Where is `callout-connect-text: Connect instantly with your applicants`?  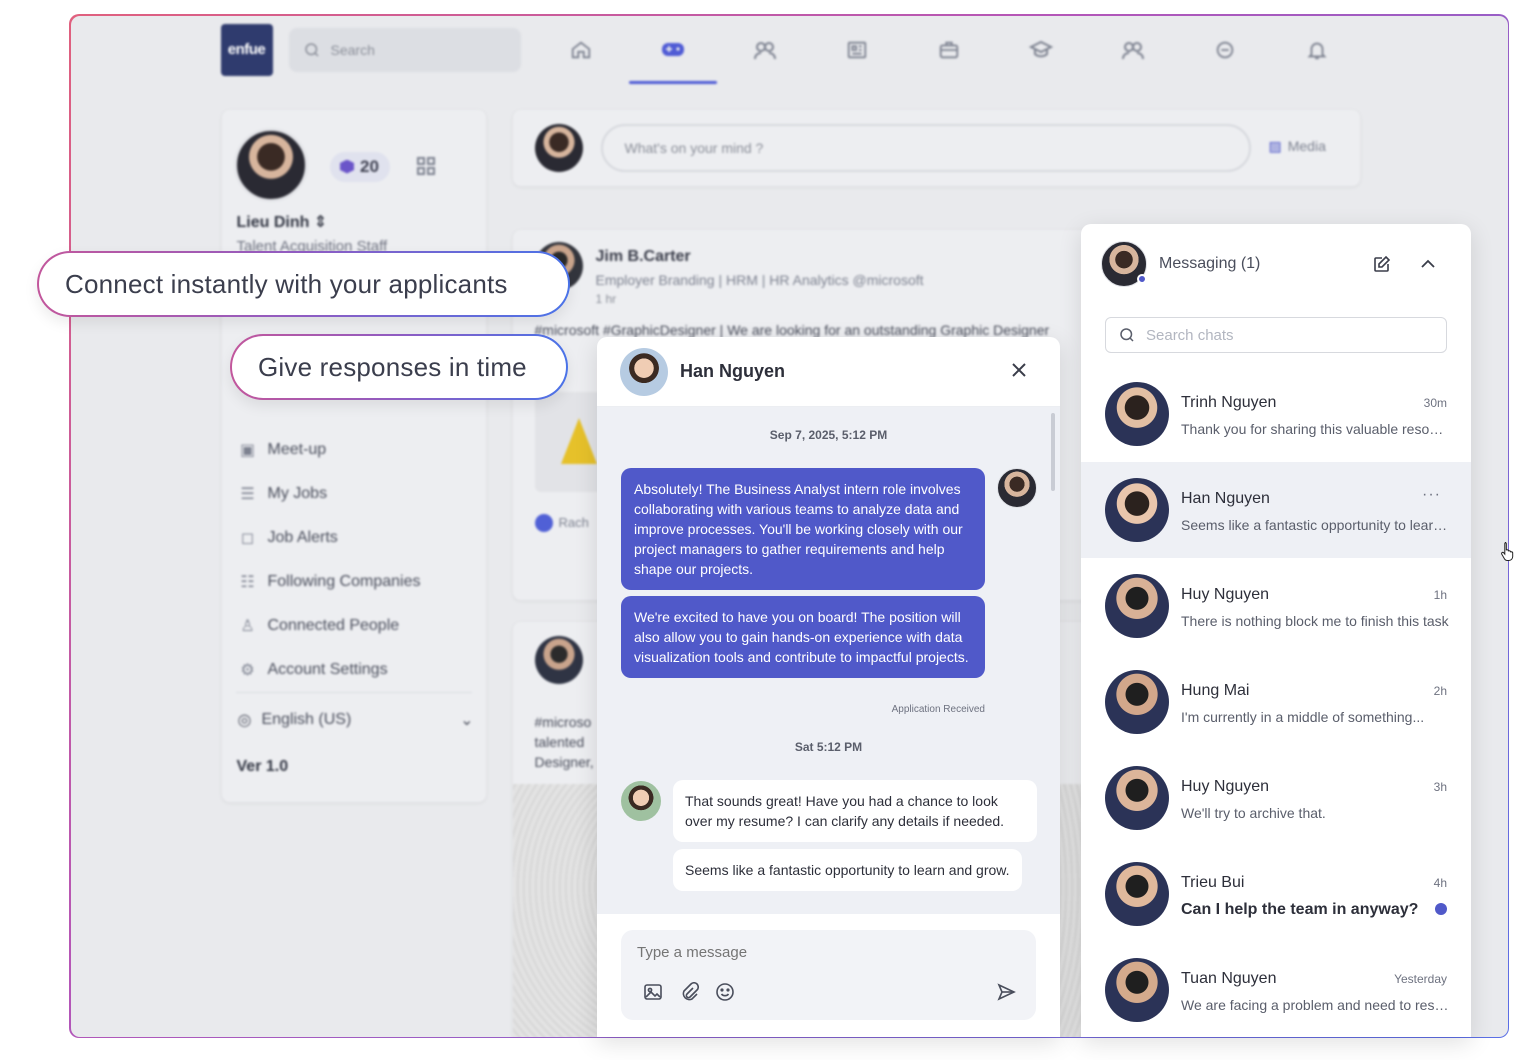
callout-connect-text: Connect instantly with your applicants is located at coordinates (303, 284).